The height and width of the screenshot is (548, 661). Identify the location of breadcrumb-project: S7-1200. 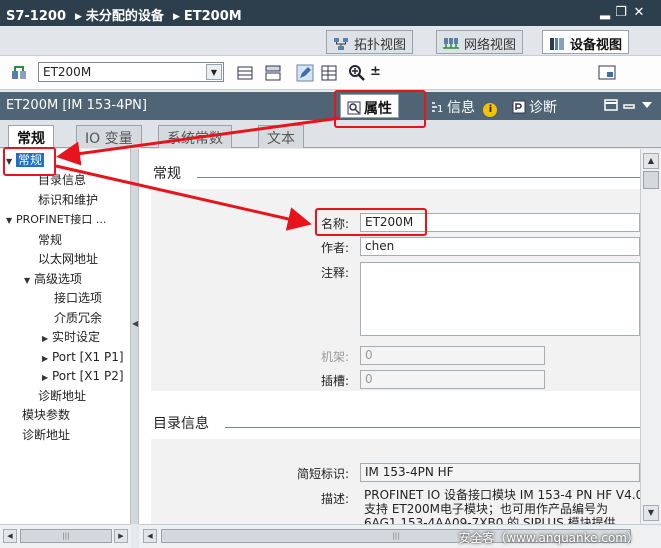
(36, 16).